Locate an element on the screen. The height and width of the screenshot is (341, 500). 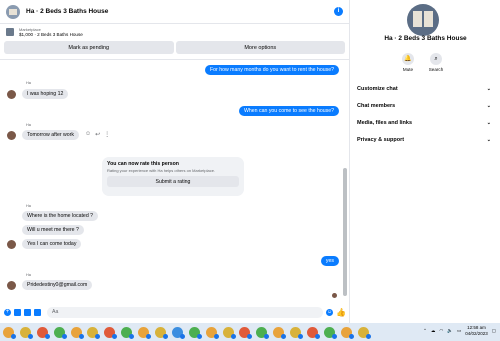
mute-label: Mute is located at coordinates (408, 69).